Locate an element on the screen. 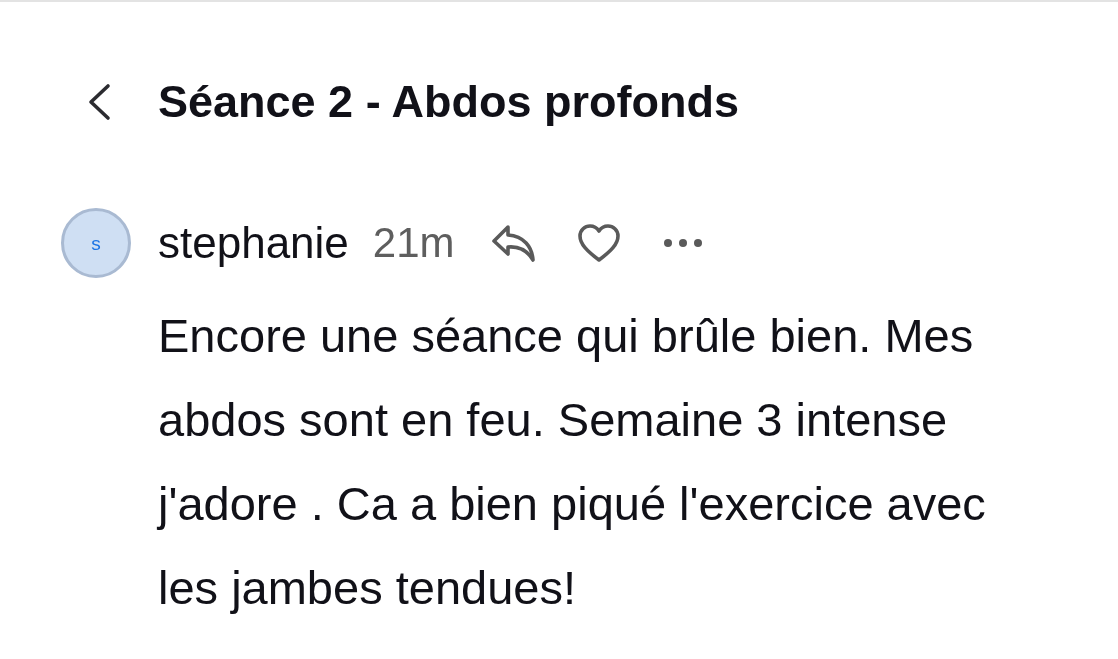 The width and height of the screenshot is (1118, 659). reply-icon is located at coordinates (513, 243).